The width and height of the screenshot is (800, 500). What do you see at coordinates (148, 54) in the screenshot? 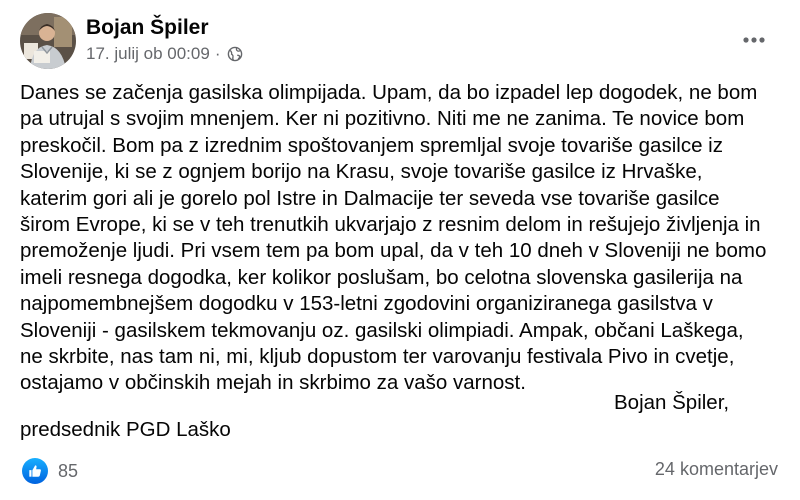
I see `post-timestamp: 17. julij ob 00:09` at bounding box center [148, 54].